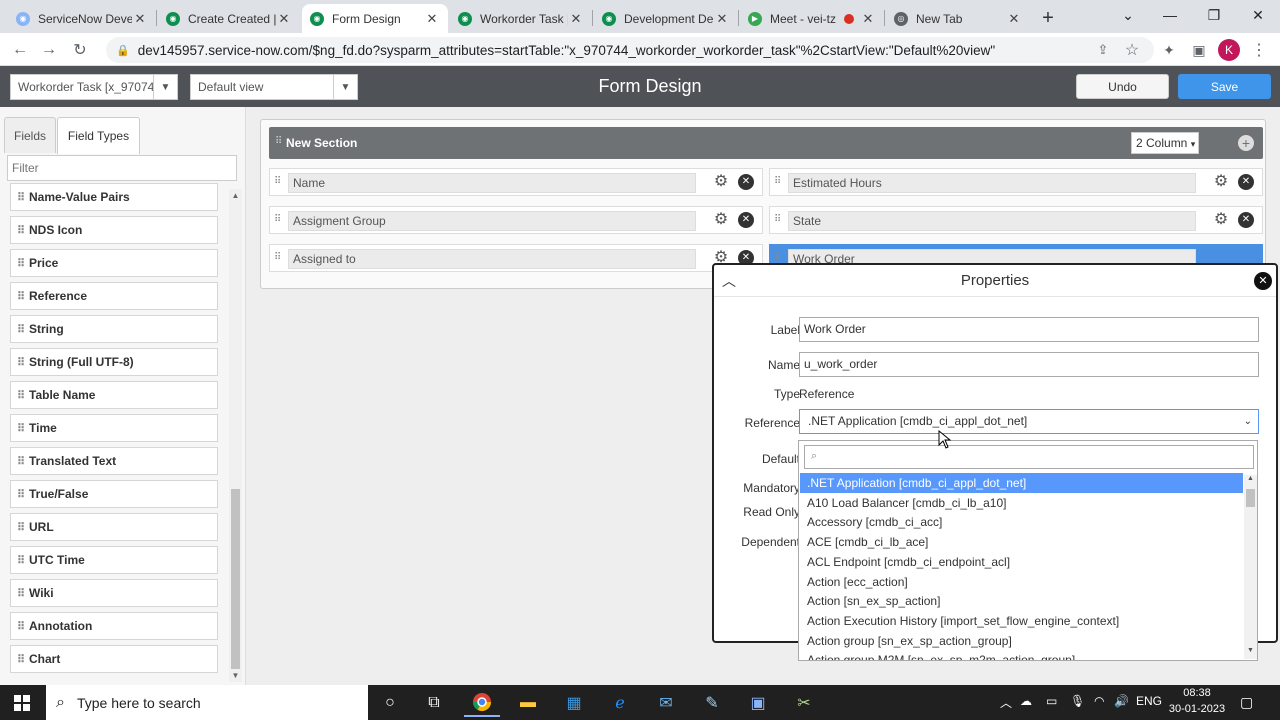 This screenshot has width=1280, height=720. I want to click on close-window-button: ✕, so click(1258, 15).